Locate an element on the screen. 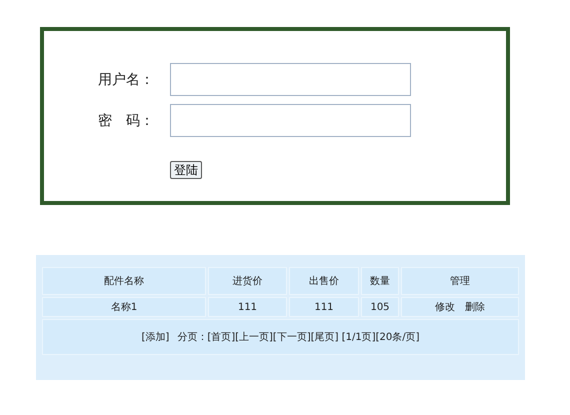  column-header: 进货价 is located at coordinates (247, 281).